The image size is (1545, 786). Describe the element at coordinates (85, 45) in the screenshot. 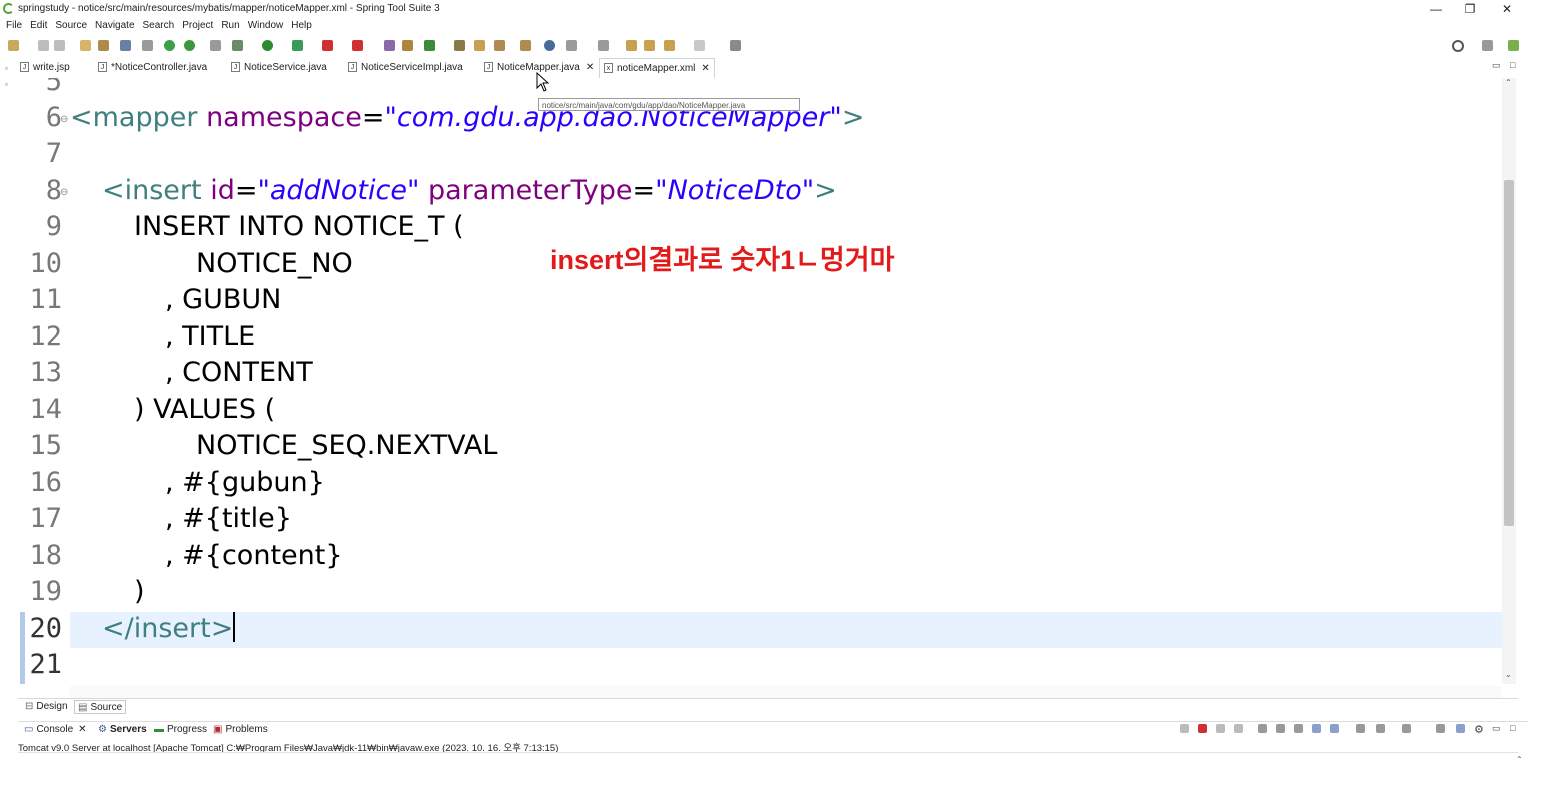

I see `print-icon` at that location.